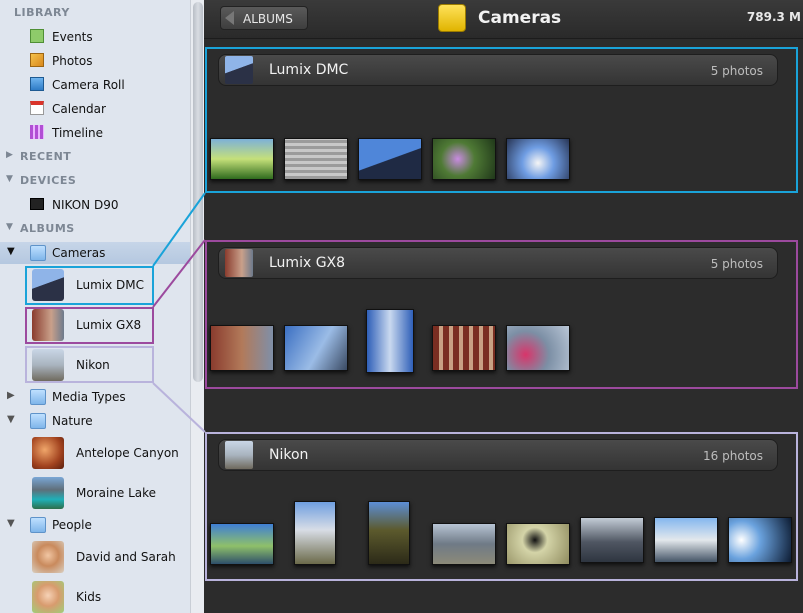 The image size is (803, 613). Describe the element at coordinates (95, 253) in the screenshot. I see `sidebar-item-cameras: ▼ Cameras` at that location.